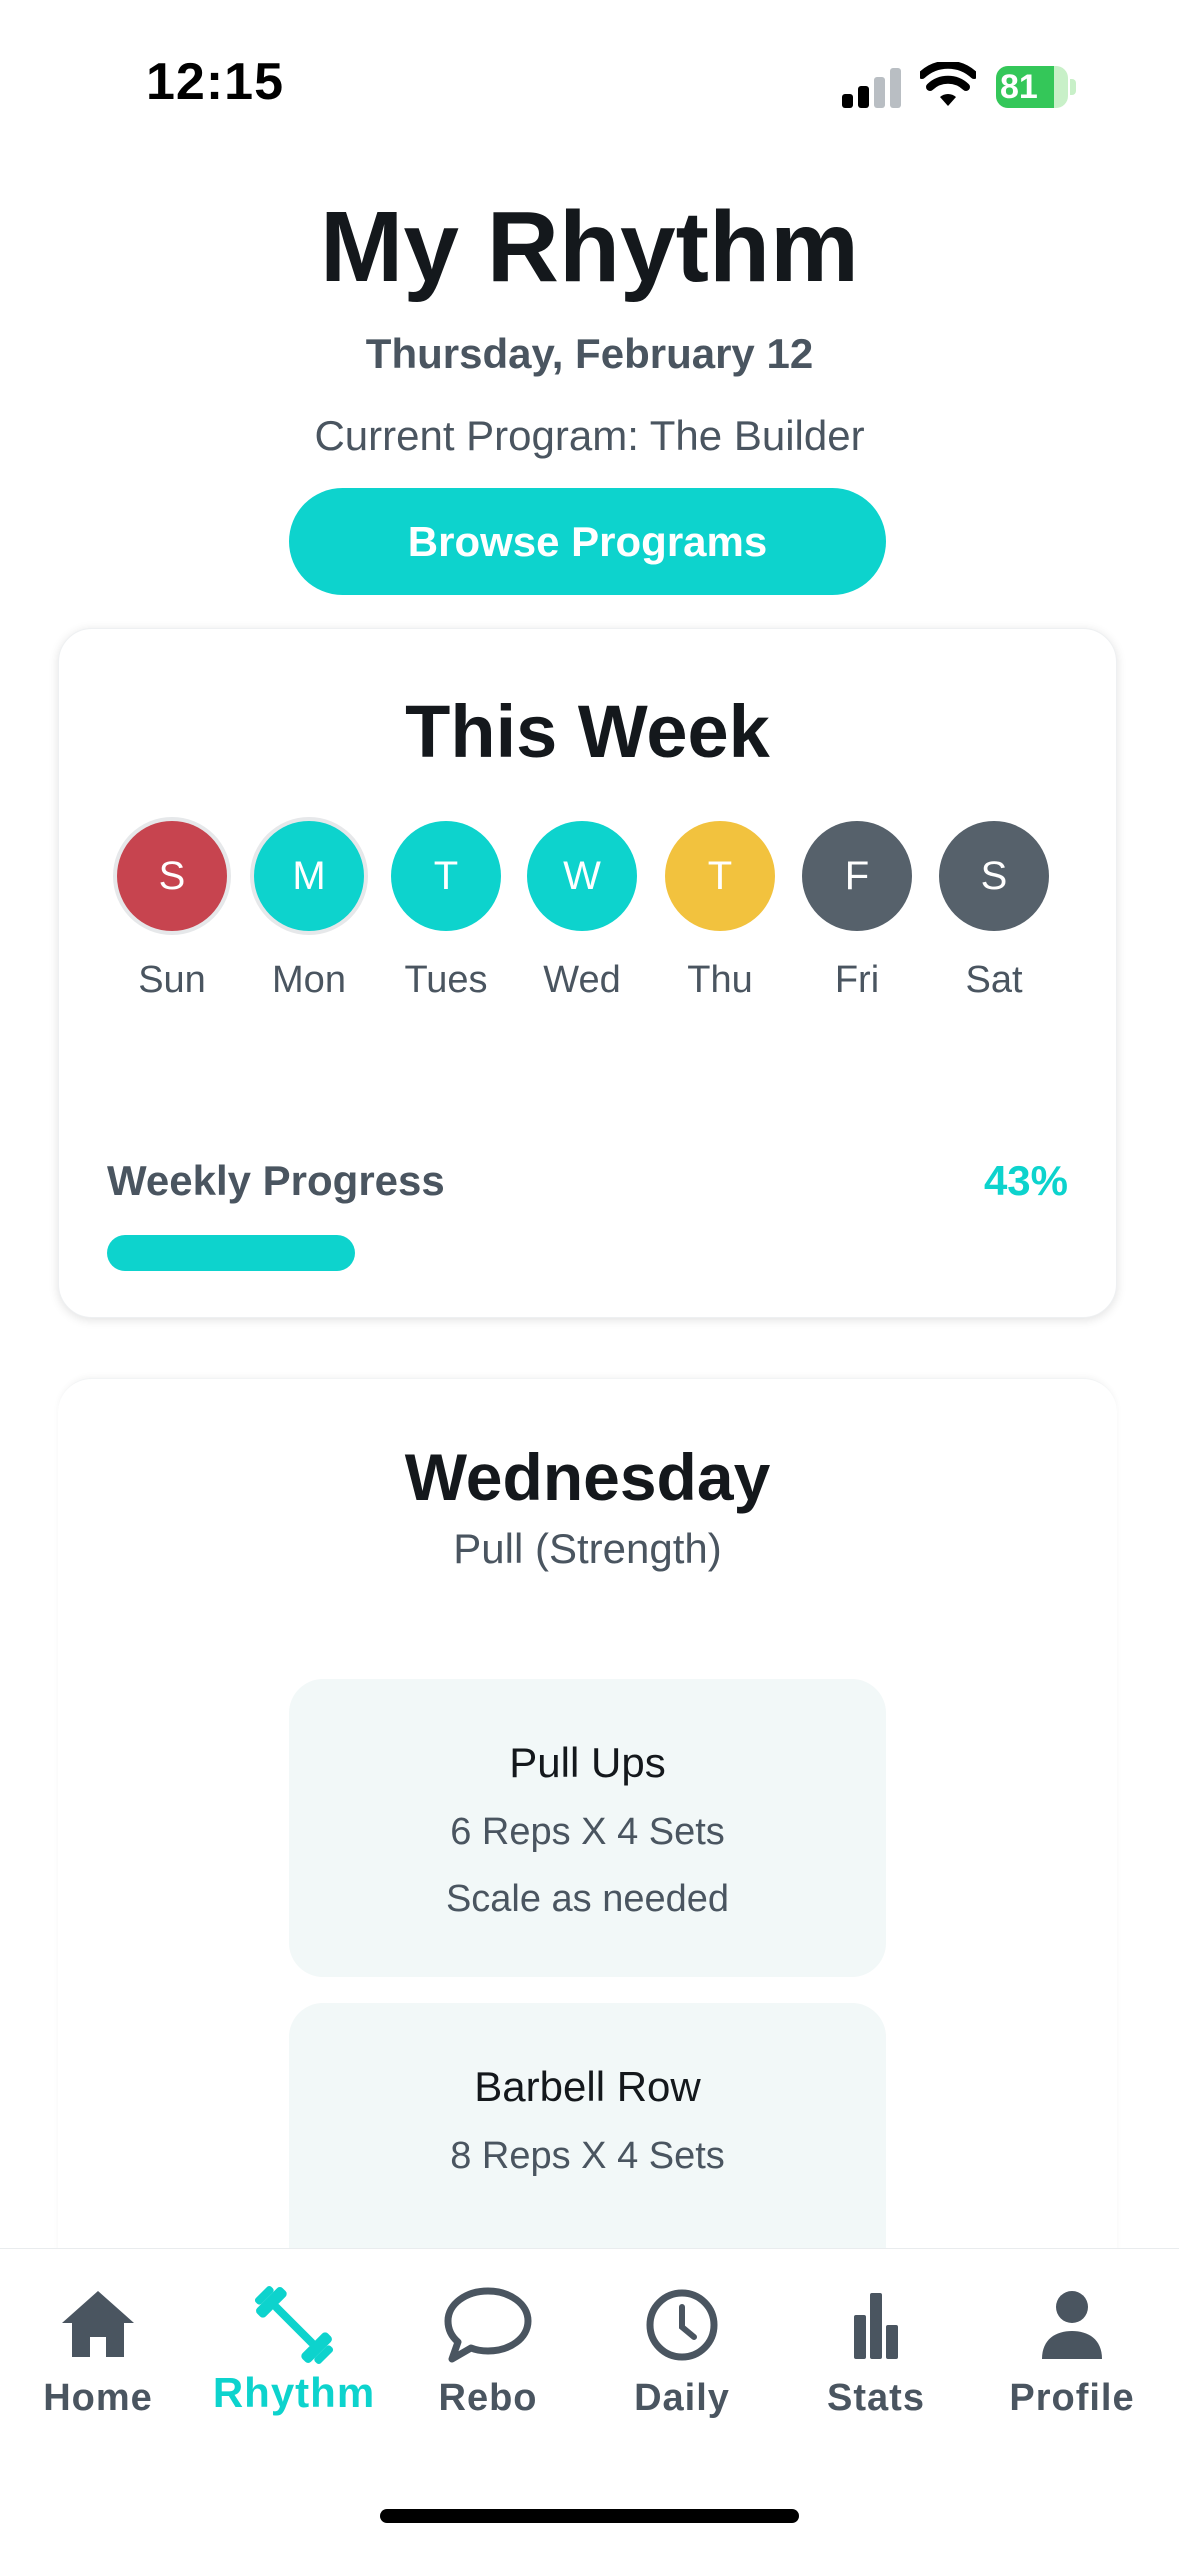 The image size is (1179, 2556). I want to click on day-circle: M, so click(309, 876).